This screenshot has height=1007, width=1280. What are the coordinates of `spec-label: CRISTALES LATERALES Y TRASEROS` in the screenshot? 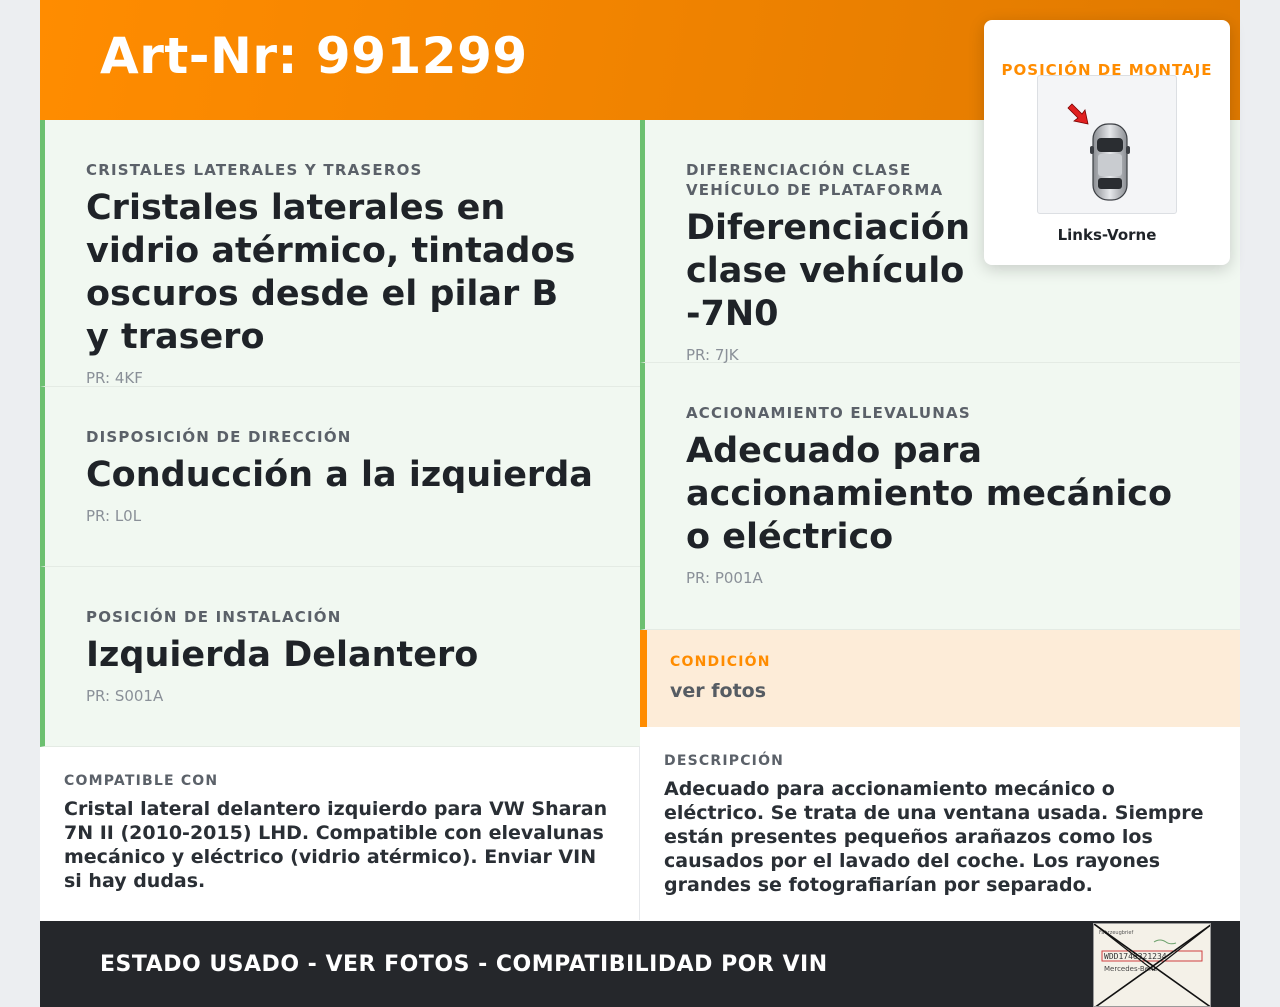 It's located at (254, 170).